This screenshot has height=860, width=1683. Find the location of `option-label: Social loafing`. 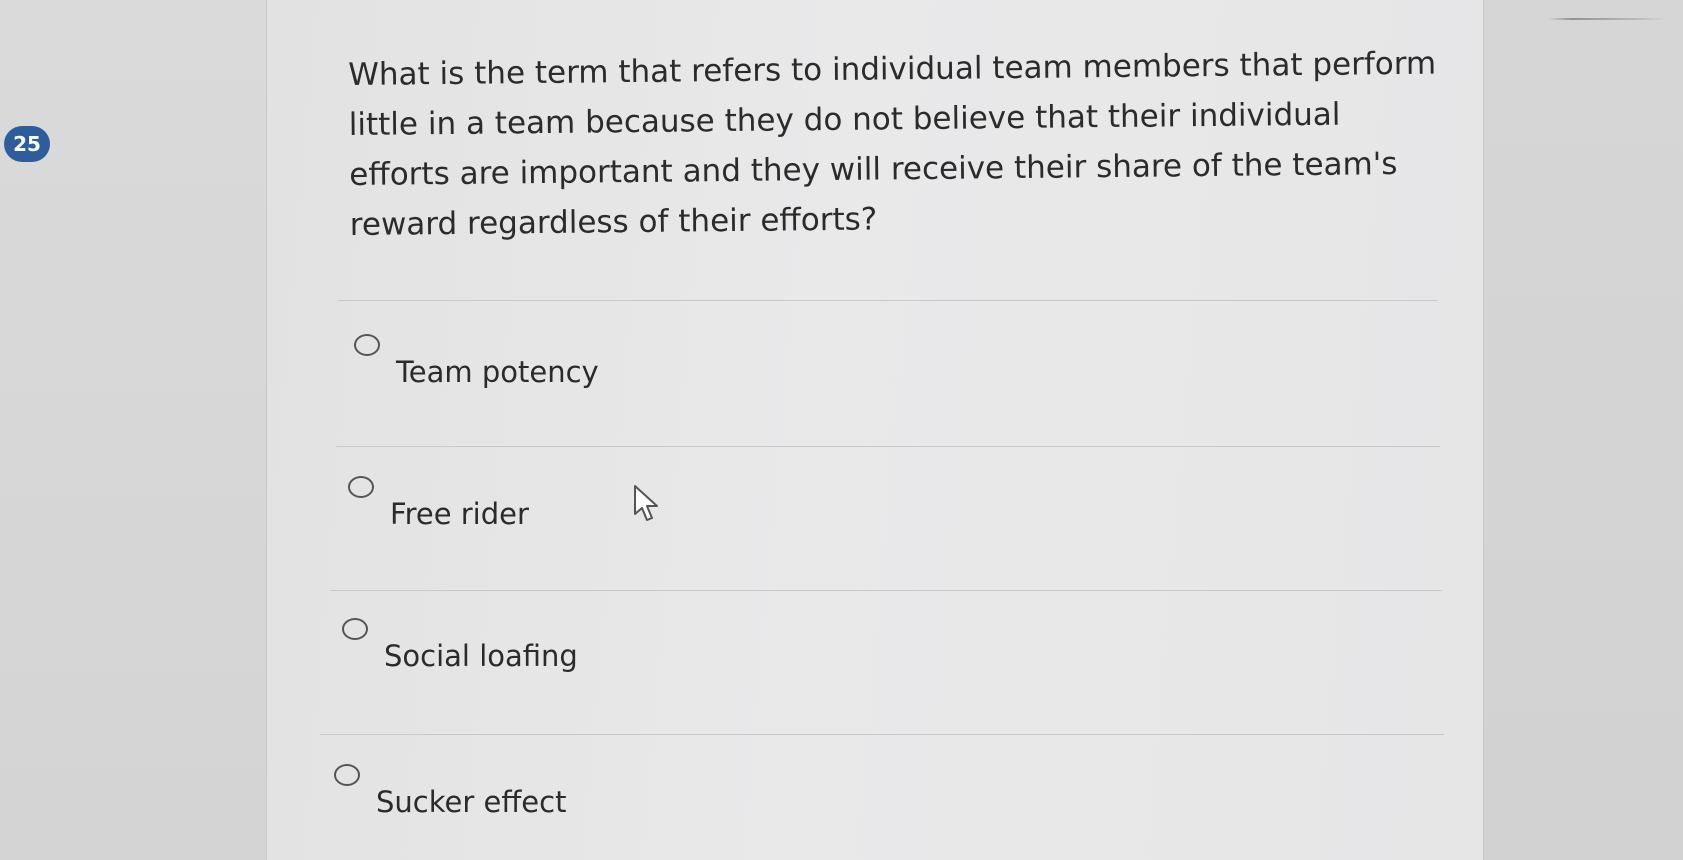

option-label: Social loafing is located at coordinates (481, 656).